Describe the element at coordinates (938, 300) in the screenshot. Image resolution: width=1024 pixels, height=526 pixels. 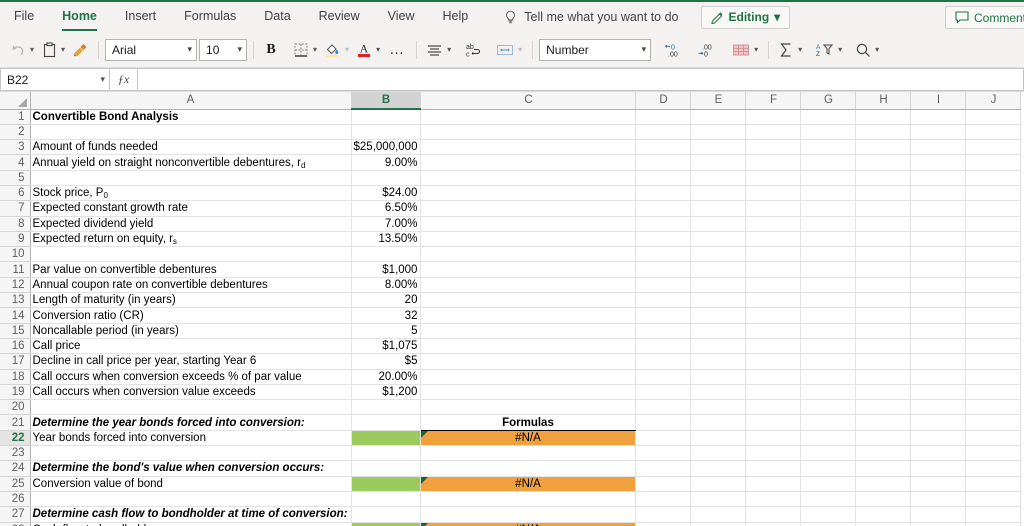
I see `cell-I13` at that location.